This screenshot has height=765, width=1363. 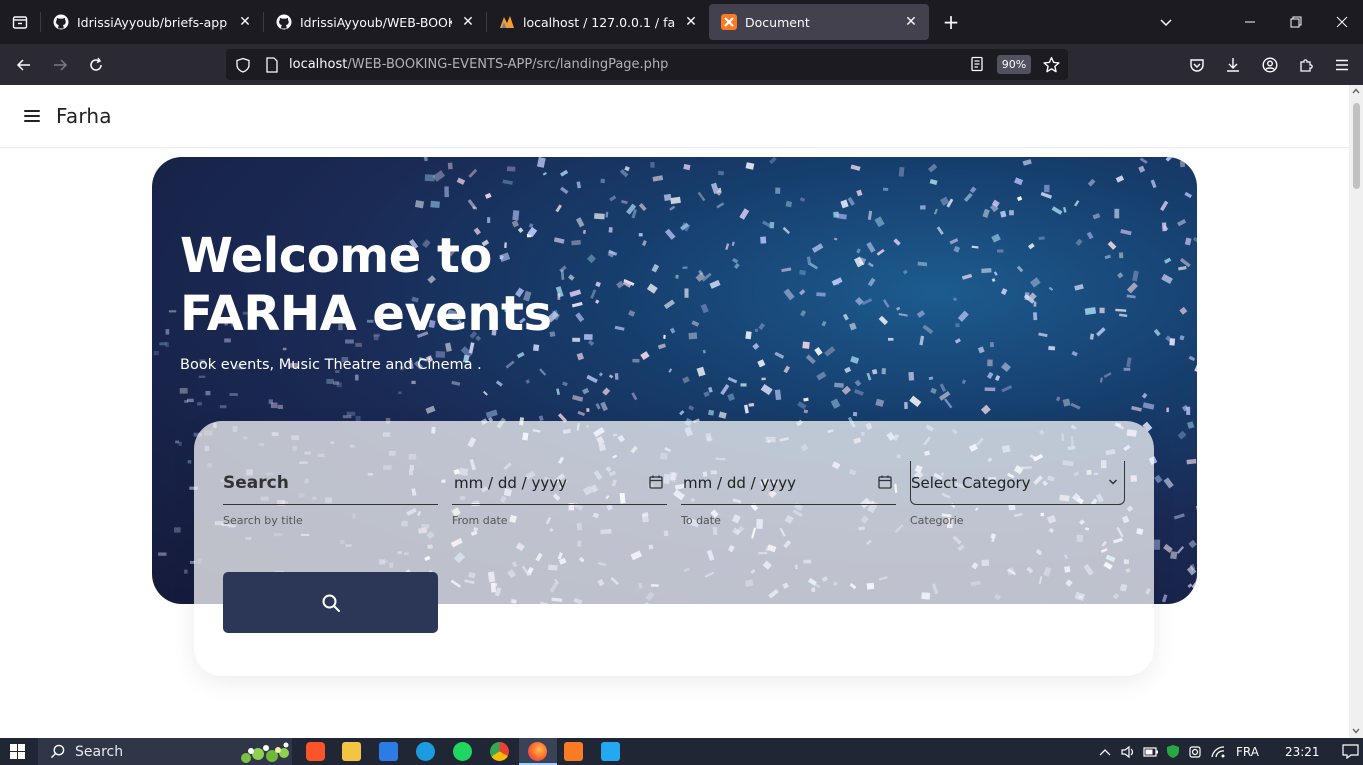 What do you see at coordinates (366, 285) in the screenshot?
I see `hero-title: Welcome to FARHA events` at bounding box center [366, 285].